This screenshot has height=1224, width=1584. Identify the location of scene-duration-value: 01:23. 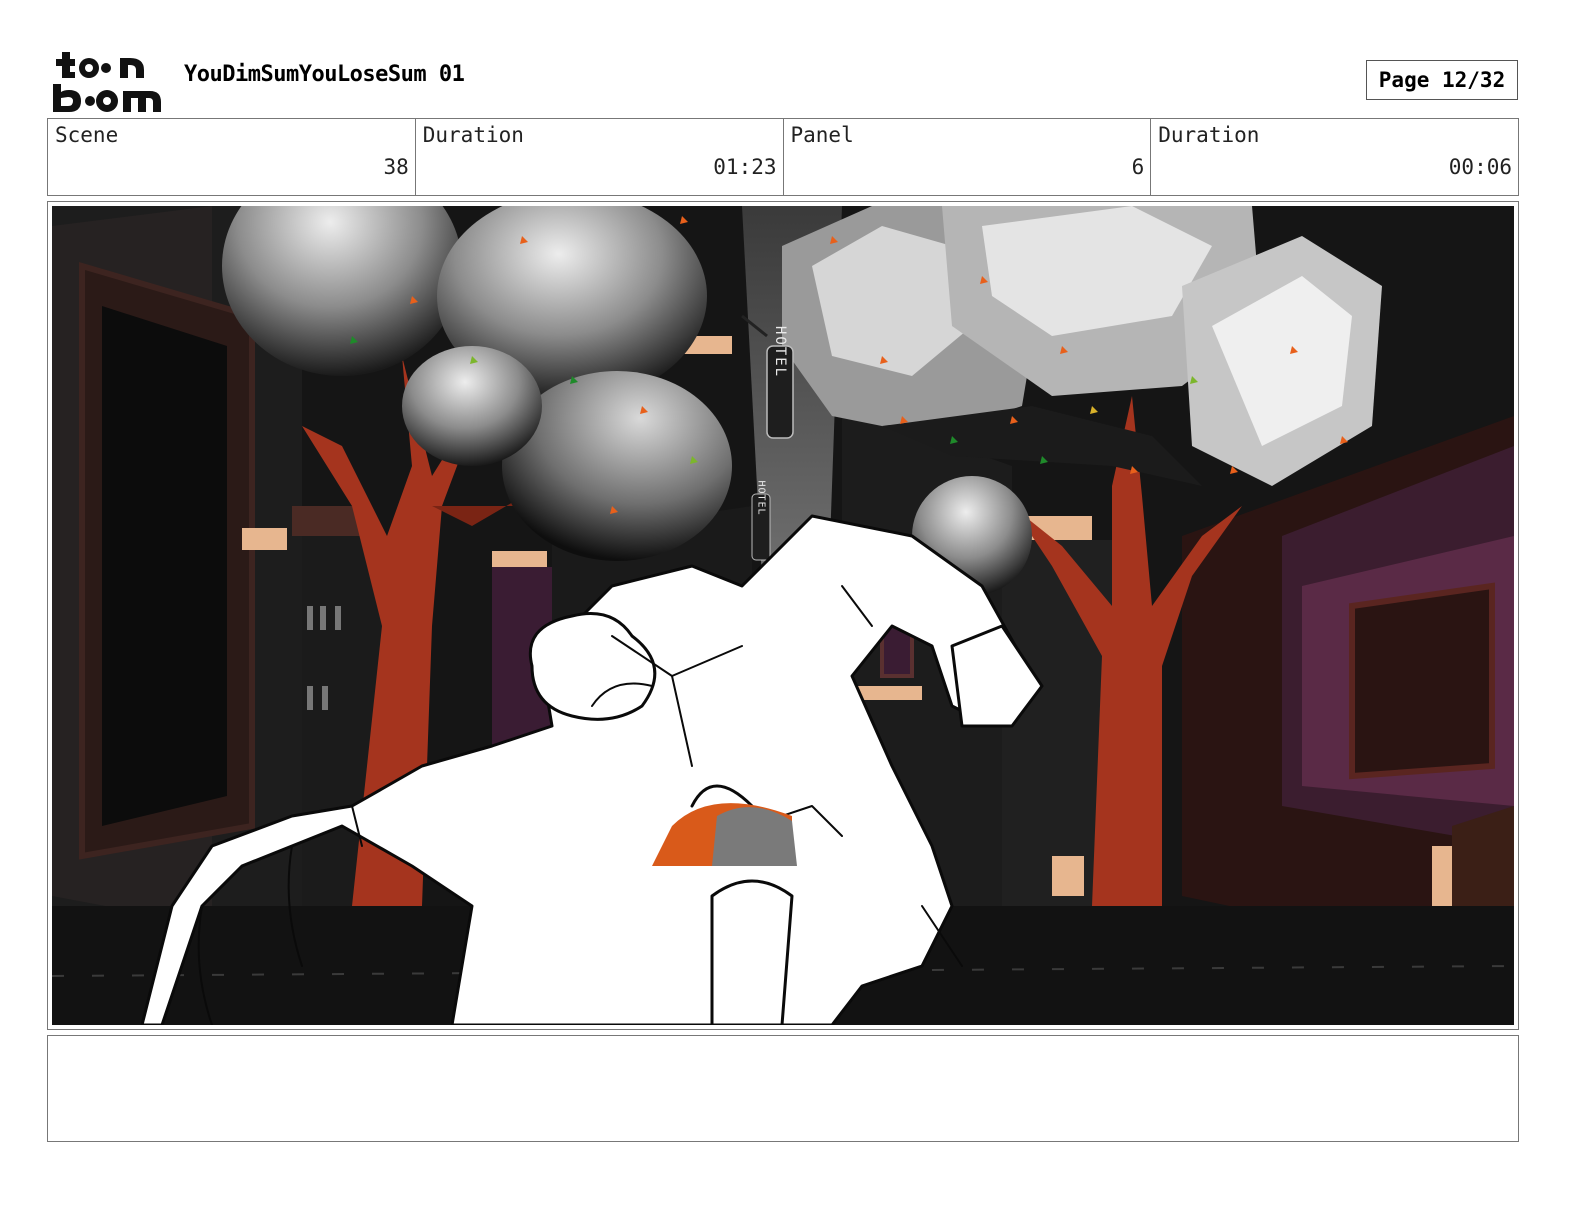
(745, 167).